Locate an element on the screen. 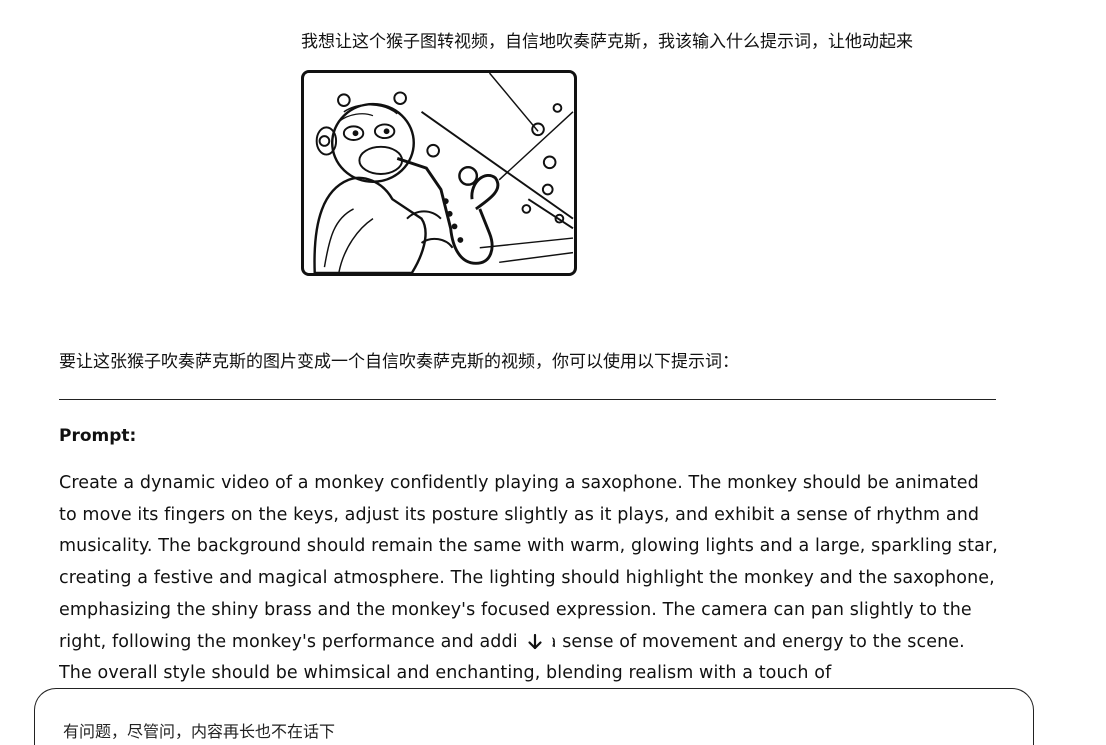 The height and width of the screenshot is (745, 1106). monkey-saxophone-illustration-icon is located at coordinates (439, 173).